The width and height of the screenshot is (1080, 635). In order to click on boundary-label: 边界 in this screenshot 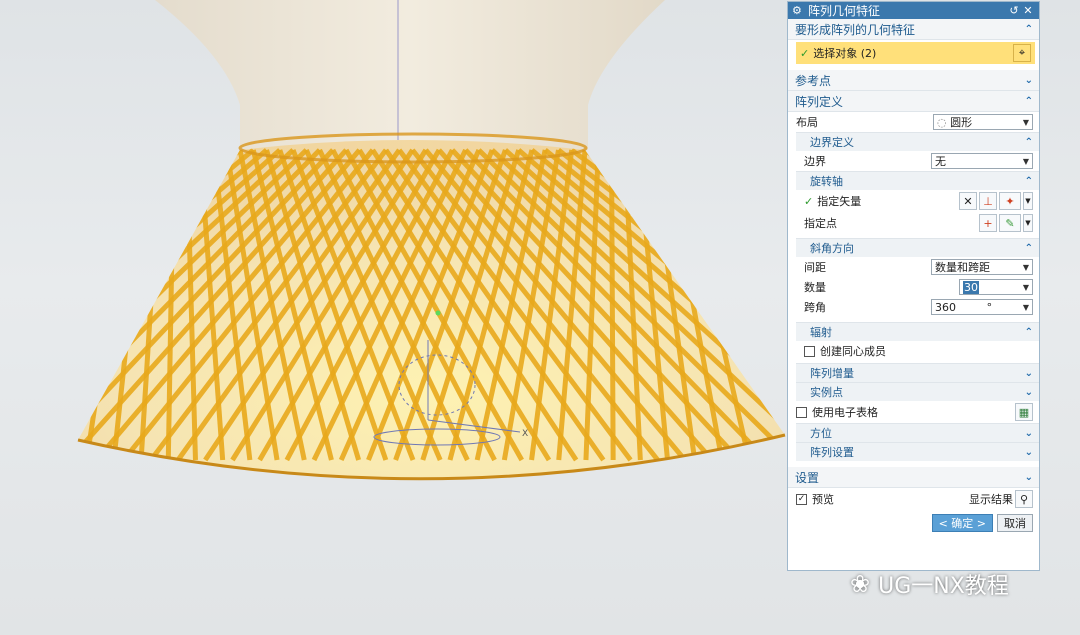, I will do `click(815, 161)`.